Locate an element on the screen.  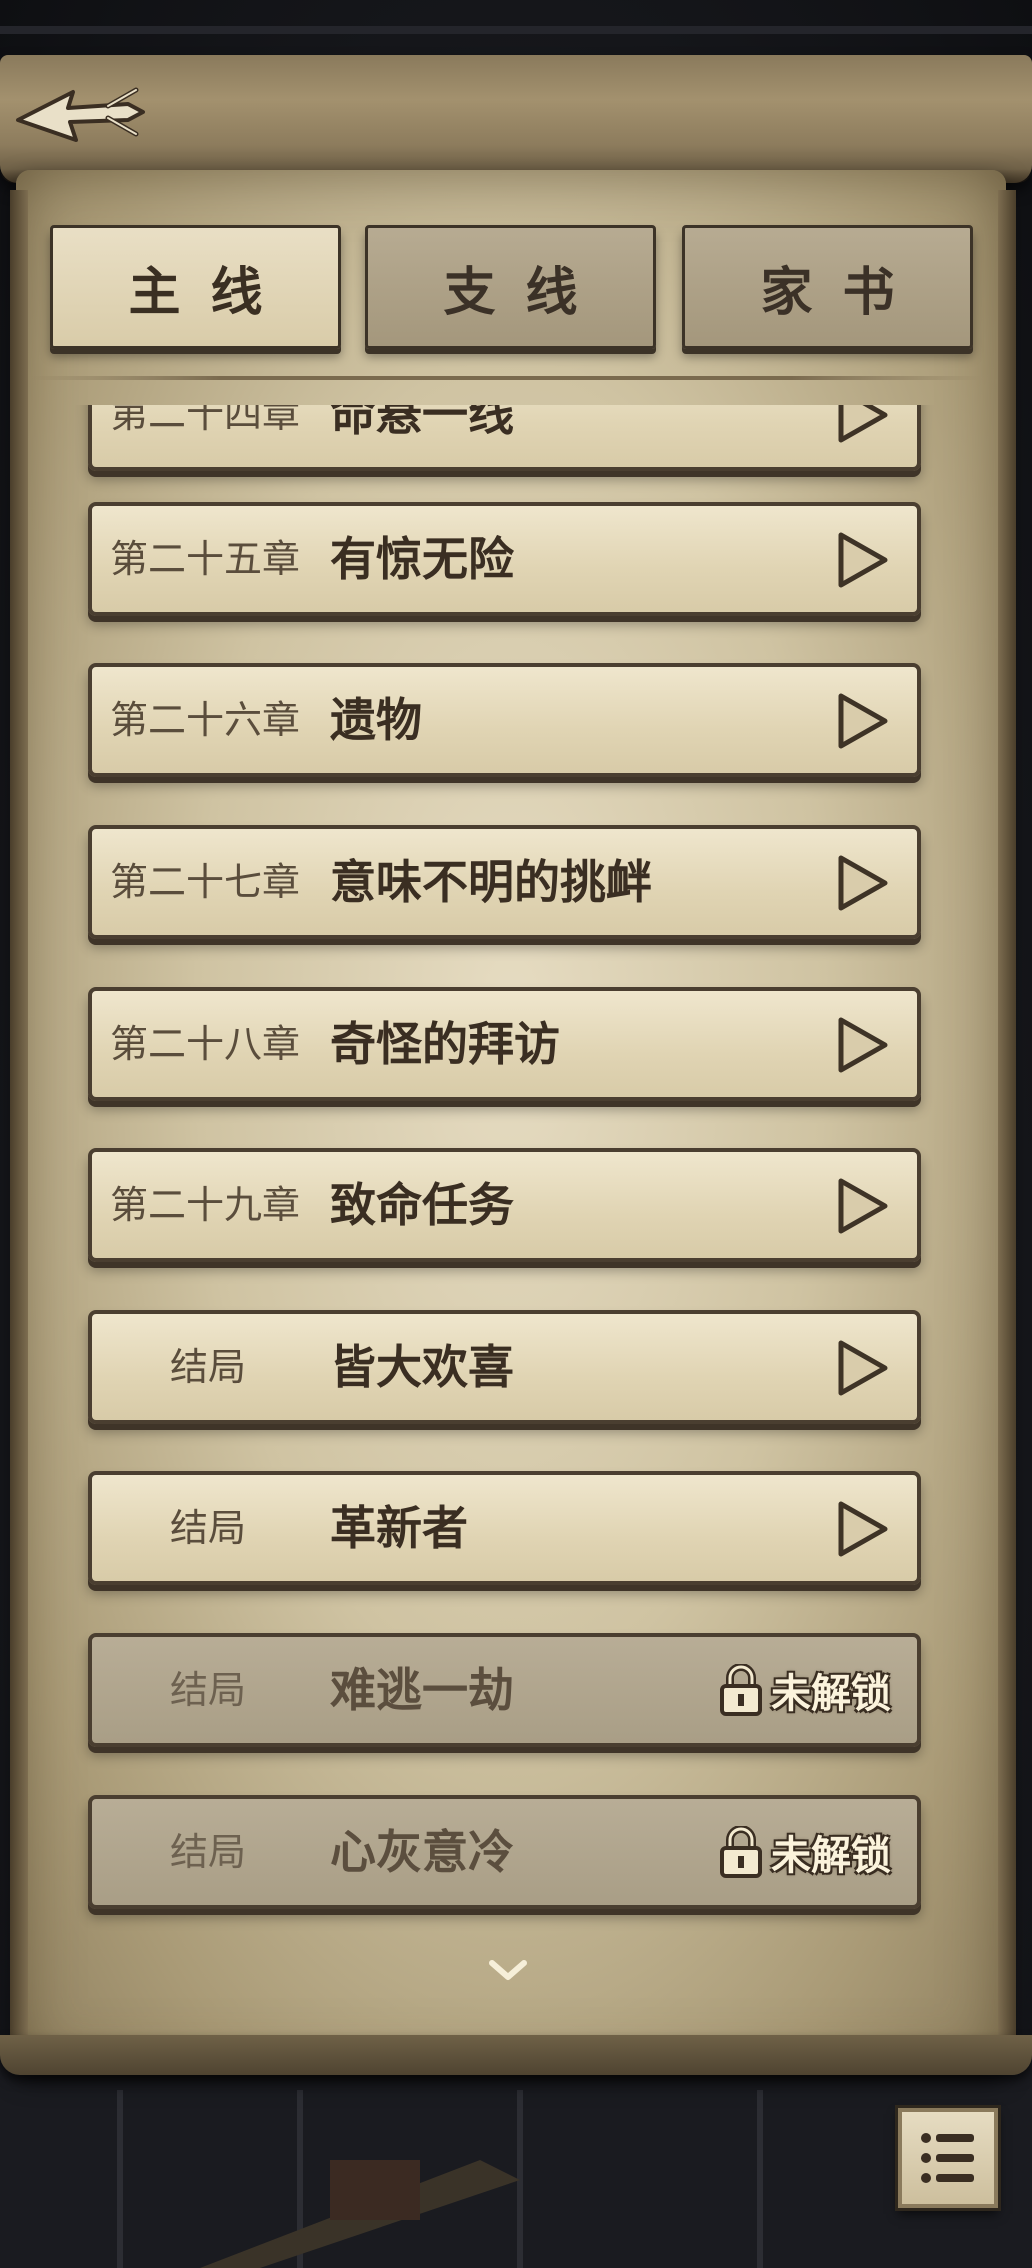
tab-side-story: 支线 is located at coordinates (510, 287).